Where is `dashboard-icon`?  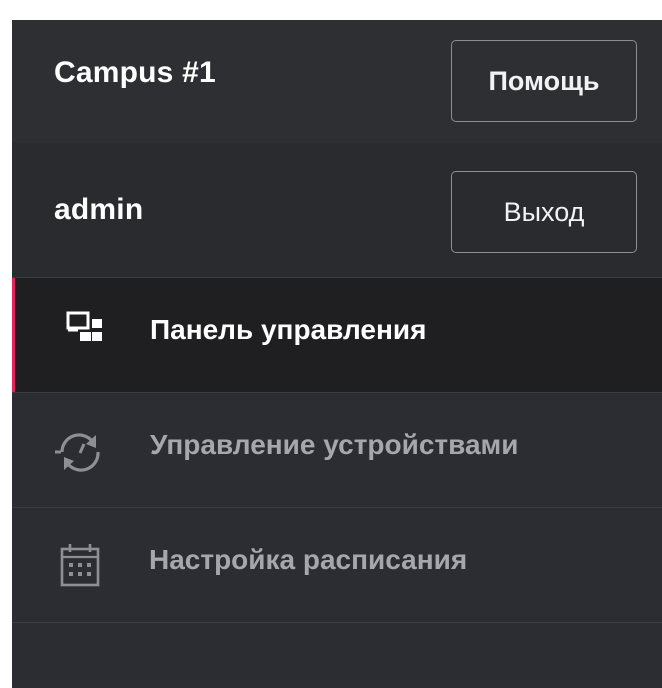 dashboard-icon is located at coordinates (94, 336).